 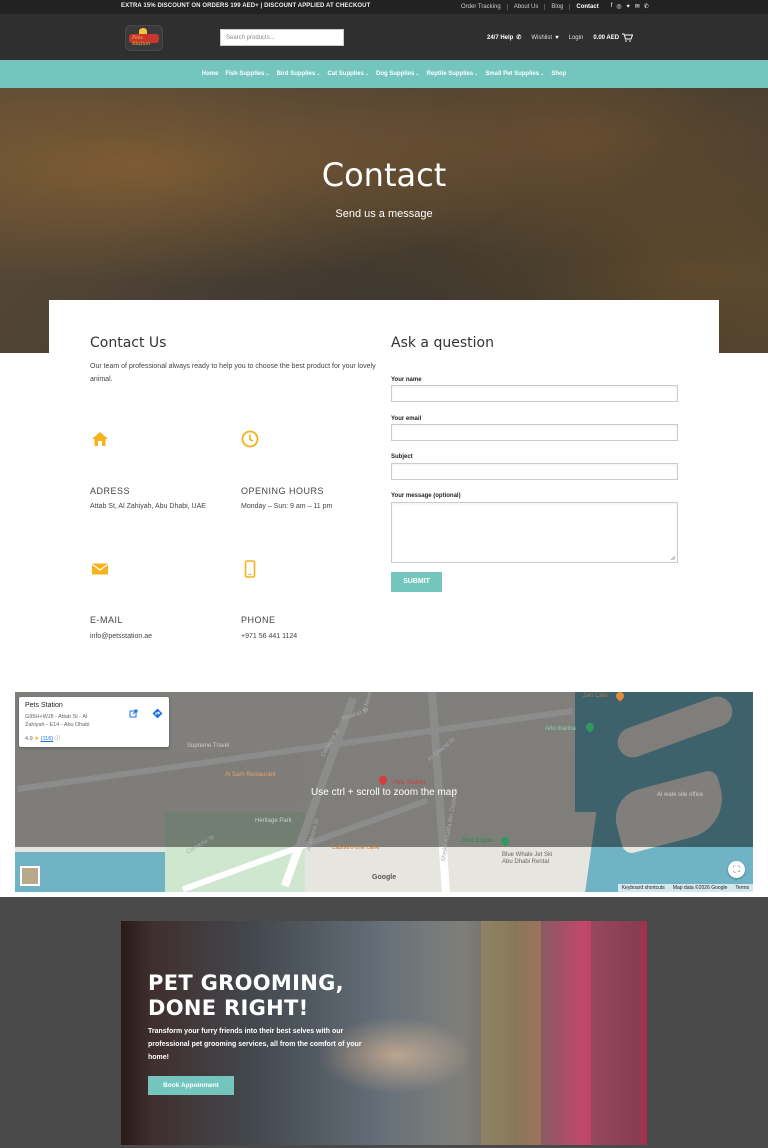 I want to click on nav-small-pet-supplies: Small Pet Supplies⌄, so click(x=514, y=74).